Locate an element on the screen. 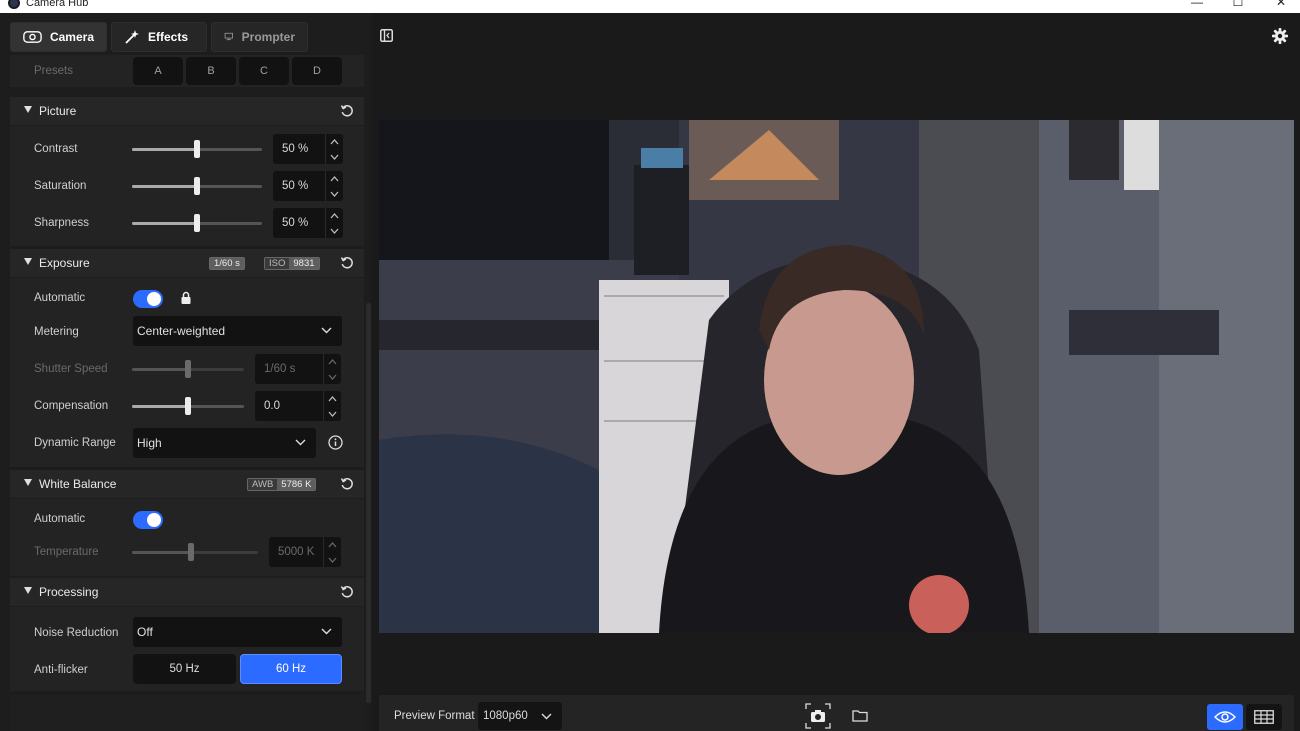 This screenshot has height=731, width=1300. compensation-slider is located at coordinates (188, 406).